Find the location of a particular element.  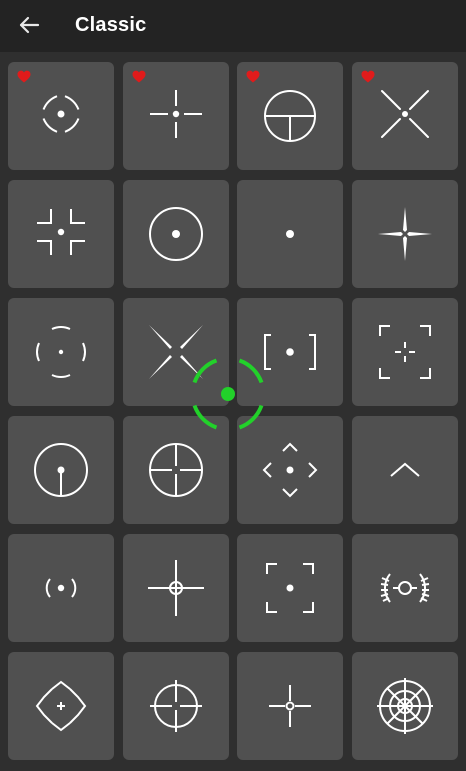

crosshair-ribbed-arcs-ring-icon is located at coordinates (405, 588).